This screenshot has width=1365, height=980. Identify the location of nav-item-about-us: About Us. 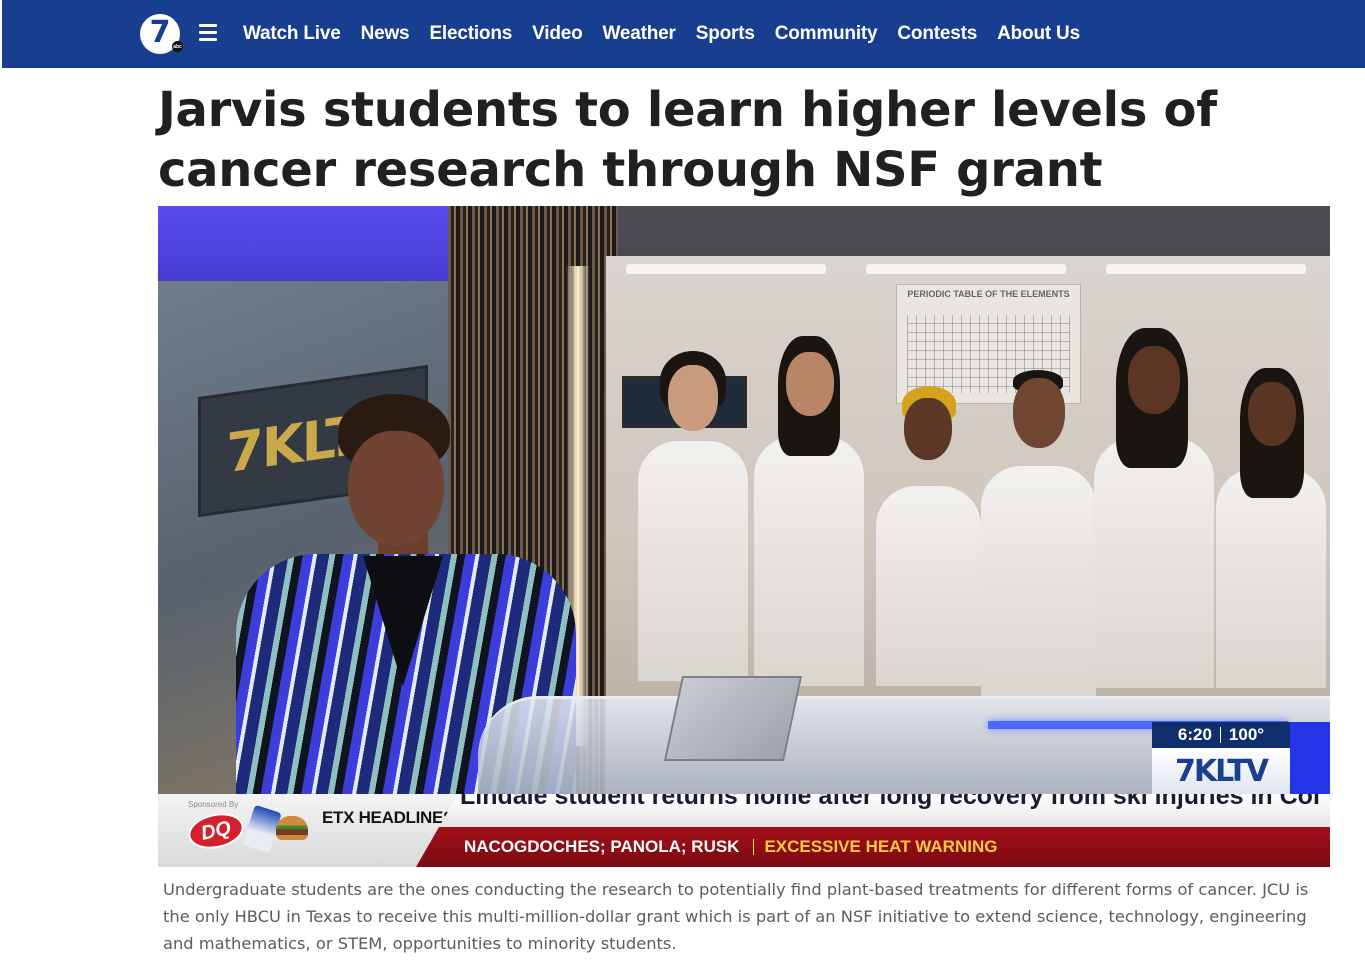
(1038, 34).